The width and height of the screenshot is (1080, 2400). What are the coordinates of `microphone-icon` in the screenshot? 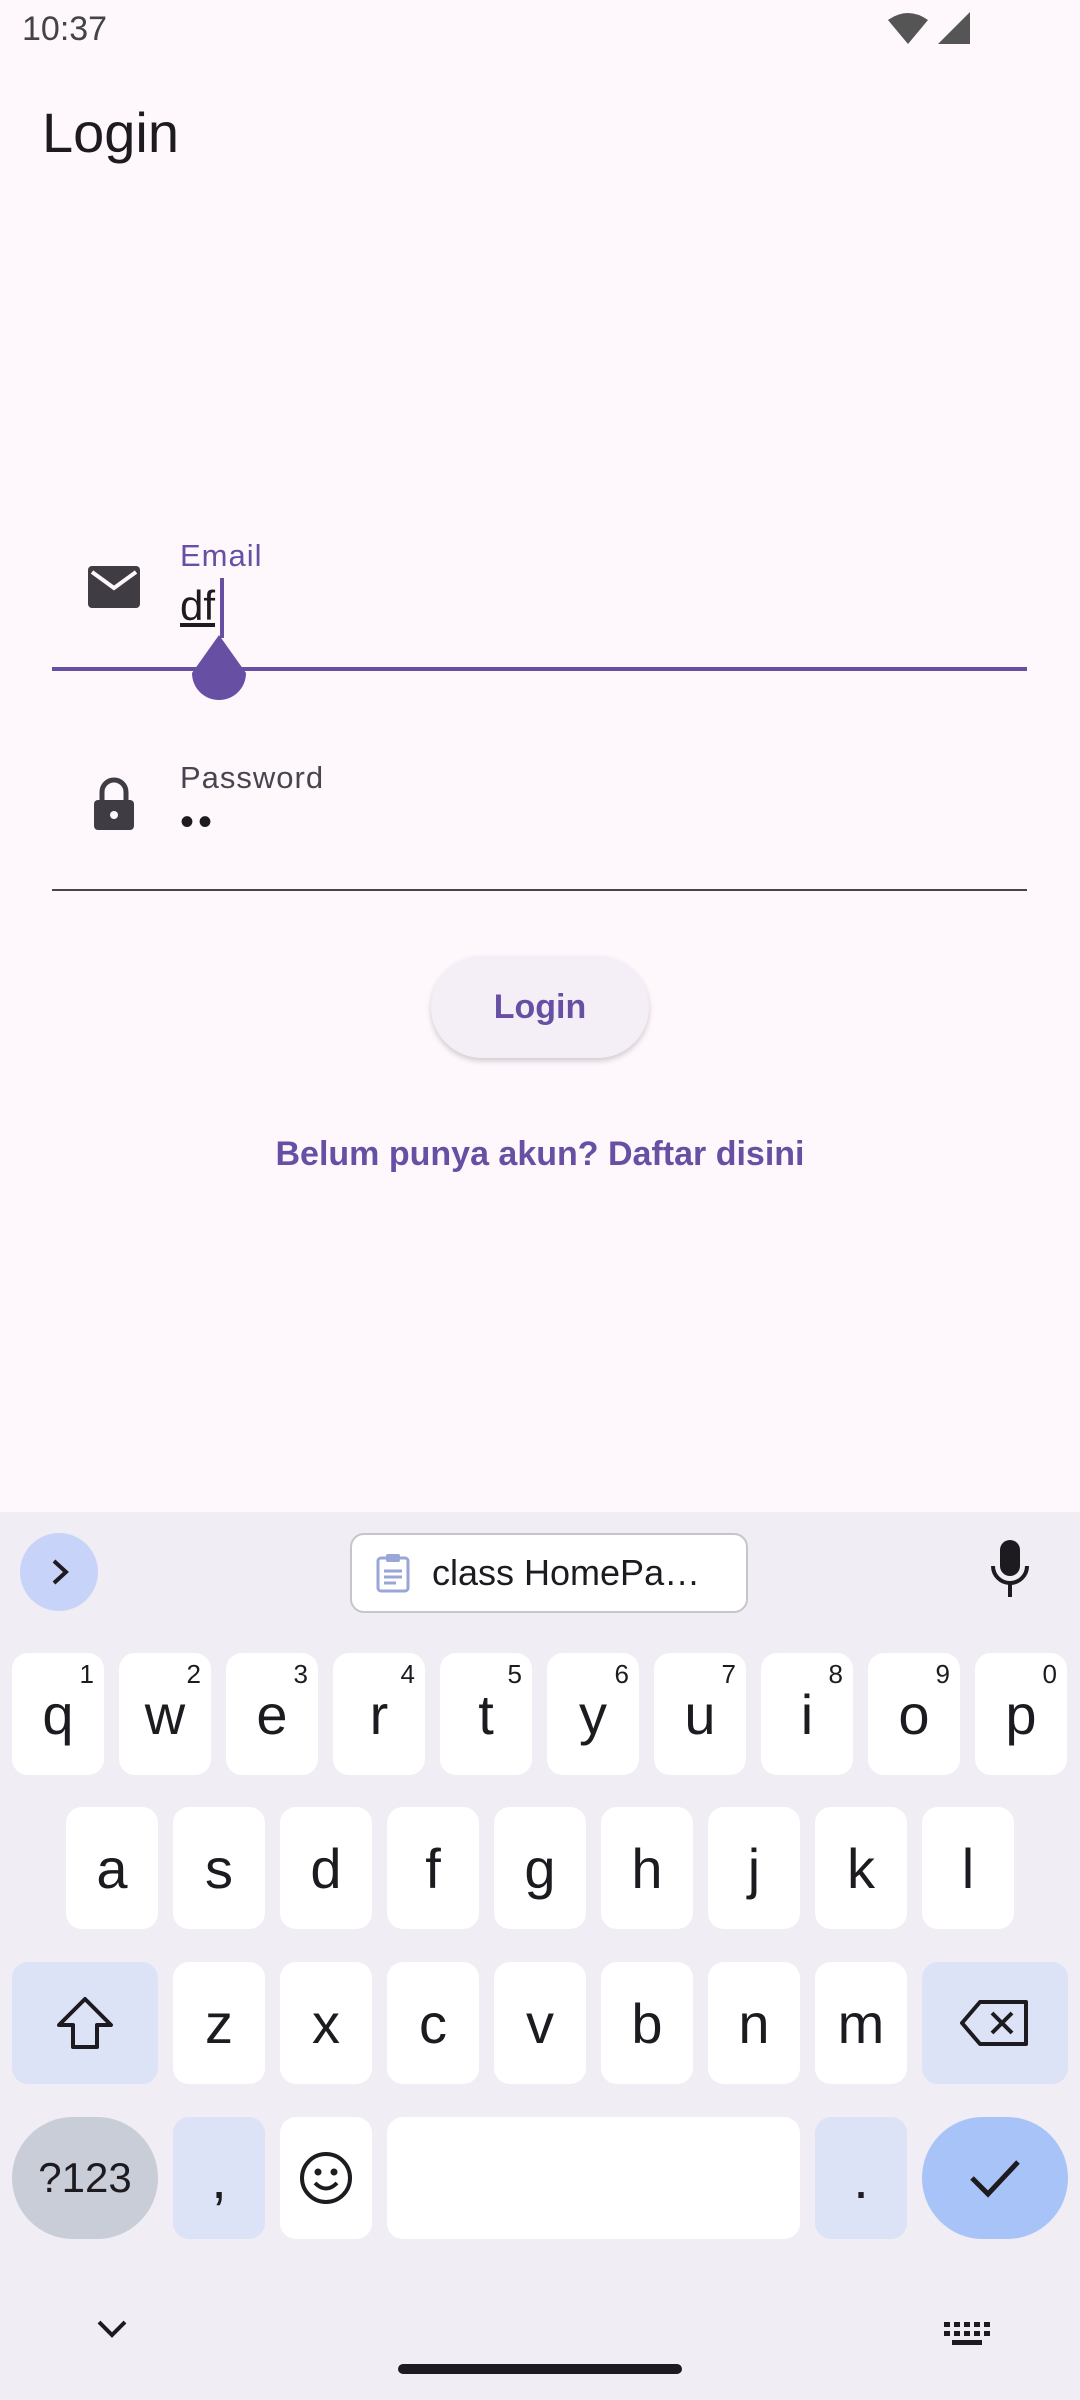 It's located at (1010, 1570).